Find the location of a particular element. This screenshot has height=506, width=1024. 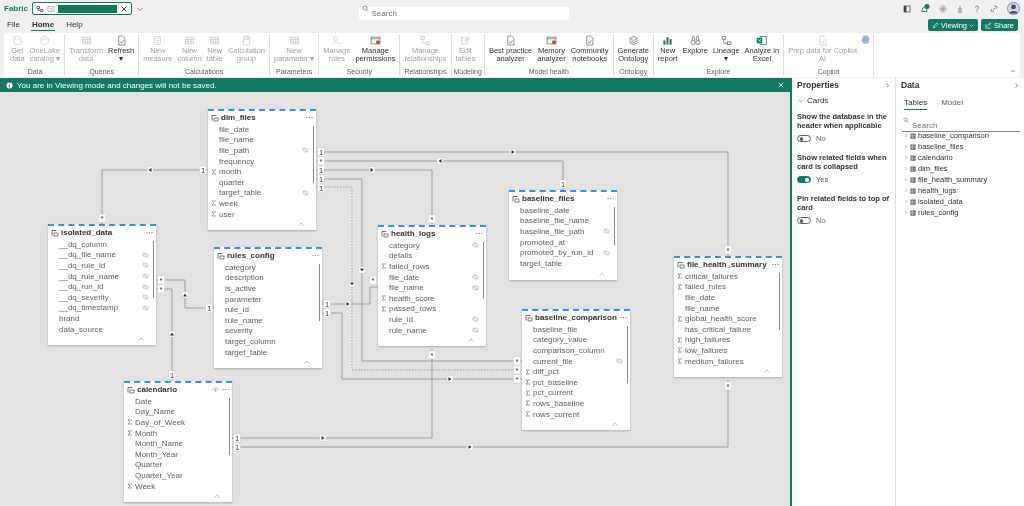

table-card: calendario Date Day_Name Day_of_Week Month Month_Name Month_Year Quarter Quarter_Year Week is located at coordinates (178, 442).